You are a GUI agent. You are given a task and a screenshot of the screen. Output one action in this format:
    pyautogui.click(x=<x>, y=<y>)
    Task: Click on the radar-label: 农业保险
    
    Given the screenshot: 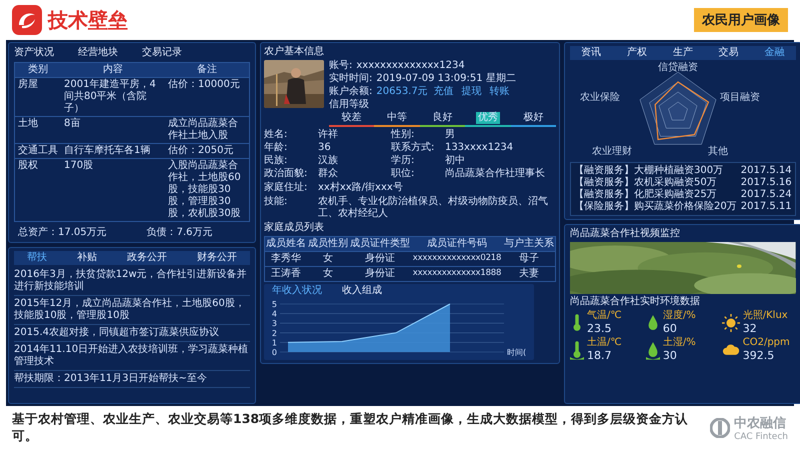 What is the action you would take?
    pyautogui.click(x=600, y=98)
    